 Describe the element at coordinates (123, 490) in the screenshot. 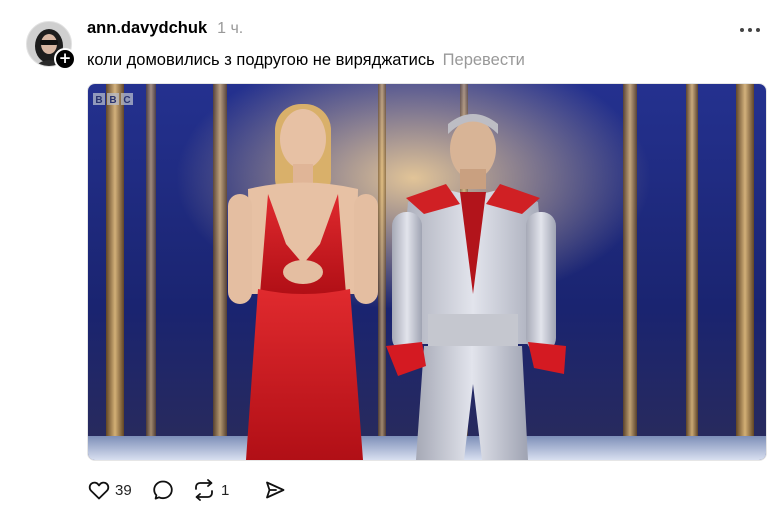

I see `like-count: 39` at that location.